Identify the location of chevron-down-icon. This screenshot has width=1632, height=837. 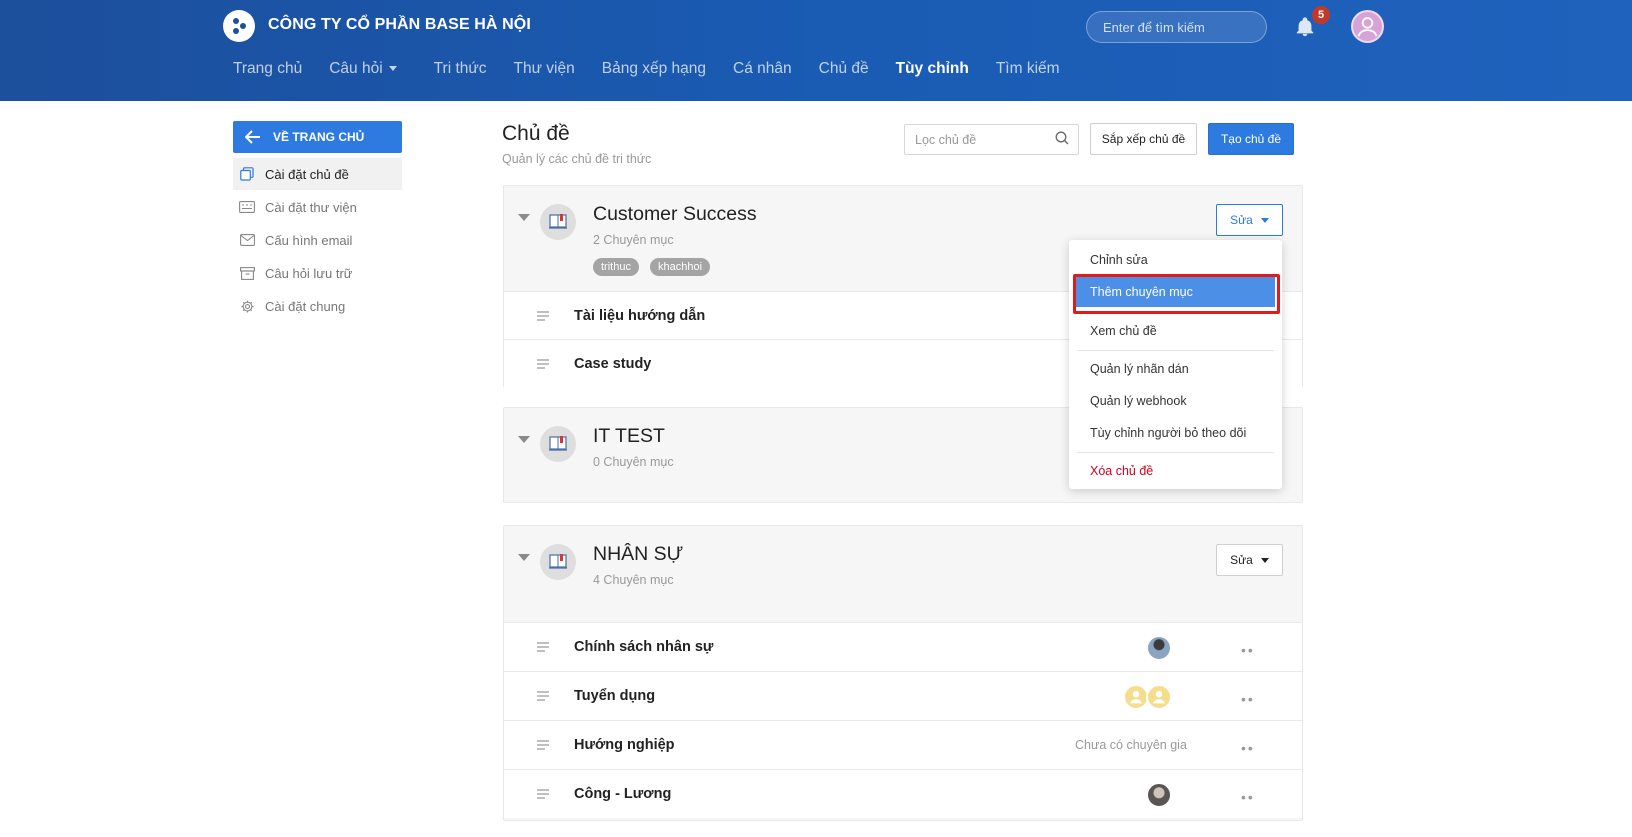
(392, 69).